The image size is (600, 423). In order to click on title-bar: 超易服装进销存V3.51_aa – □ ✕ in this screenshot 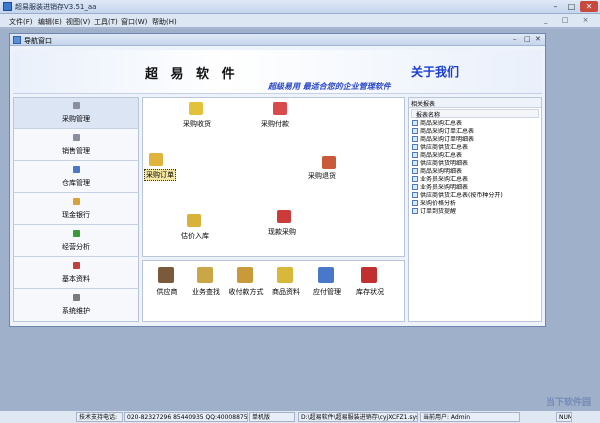, I will do `click(300, 7)`.